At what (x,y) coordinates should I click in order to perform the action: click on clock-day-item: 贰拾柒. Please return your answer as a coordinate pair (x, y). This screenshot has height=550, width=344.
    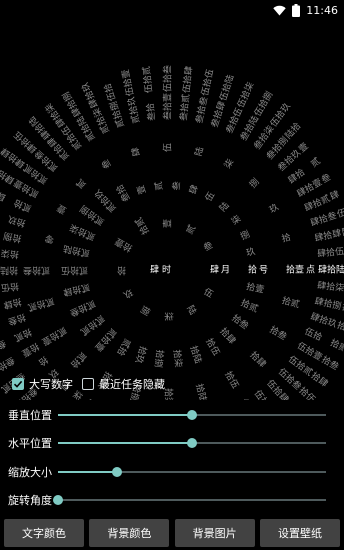
    Looking at the image, I should click on (83, 232).